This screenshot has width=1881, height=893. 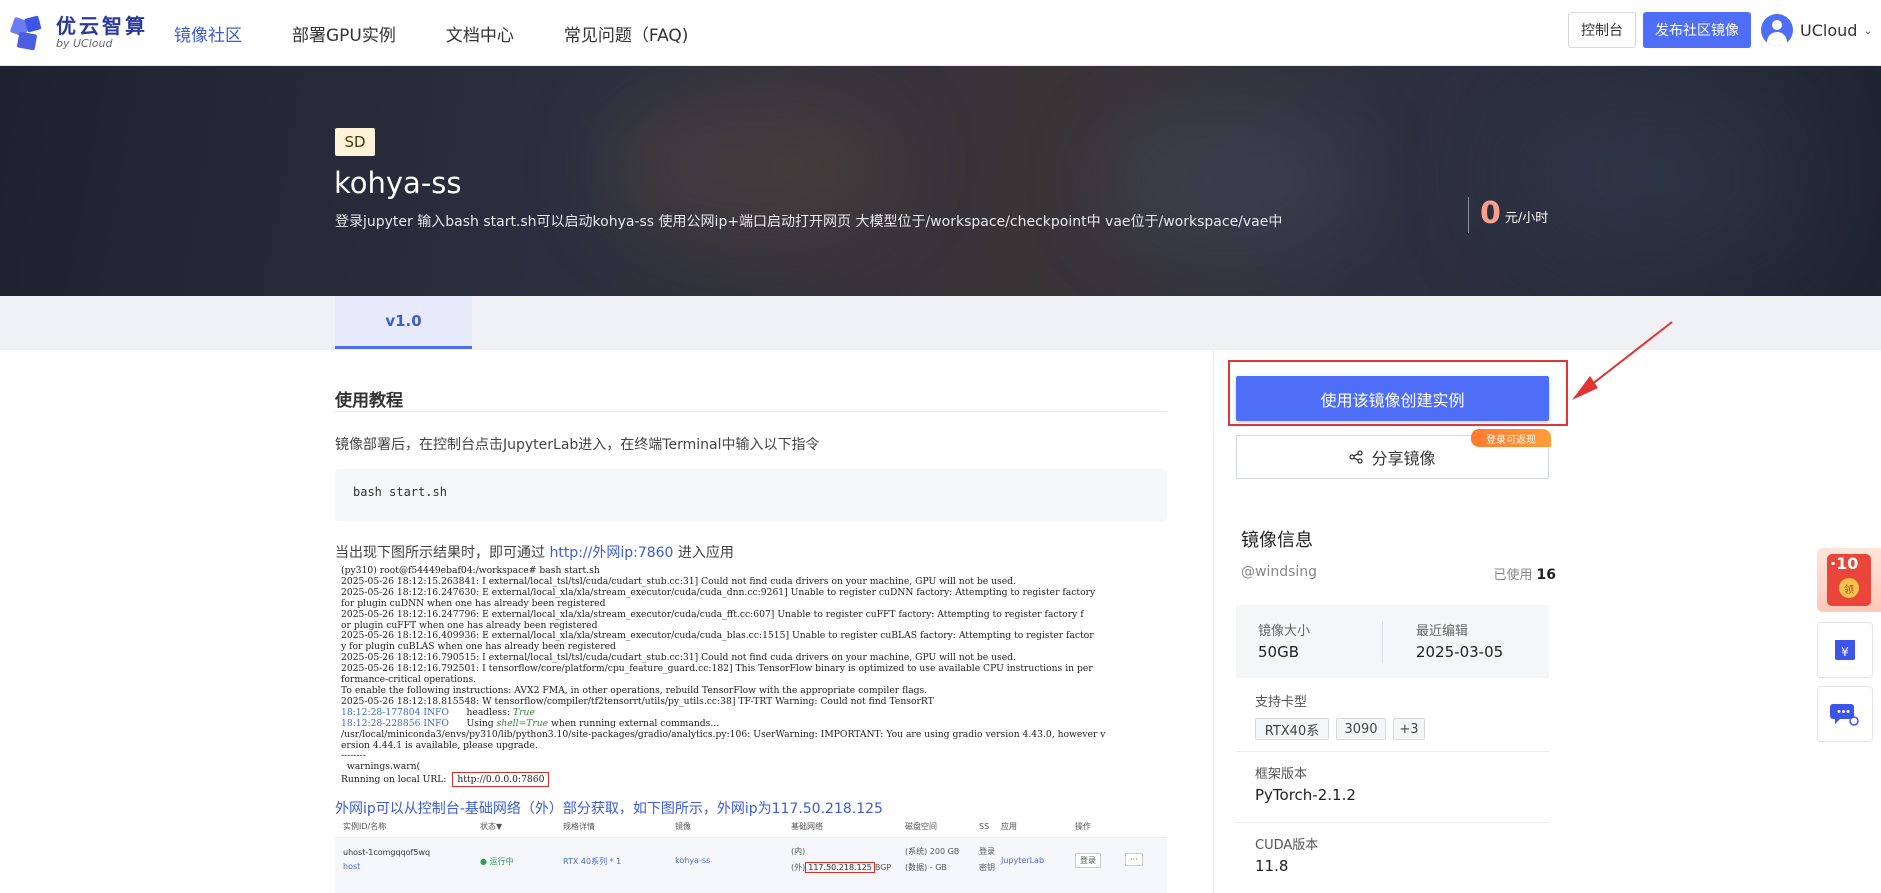 What do you see at coordinates (1356, 457) in the screenshot?
I see `share-icon` at bounding box center [1356, 457].